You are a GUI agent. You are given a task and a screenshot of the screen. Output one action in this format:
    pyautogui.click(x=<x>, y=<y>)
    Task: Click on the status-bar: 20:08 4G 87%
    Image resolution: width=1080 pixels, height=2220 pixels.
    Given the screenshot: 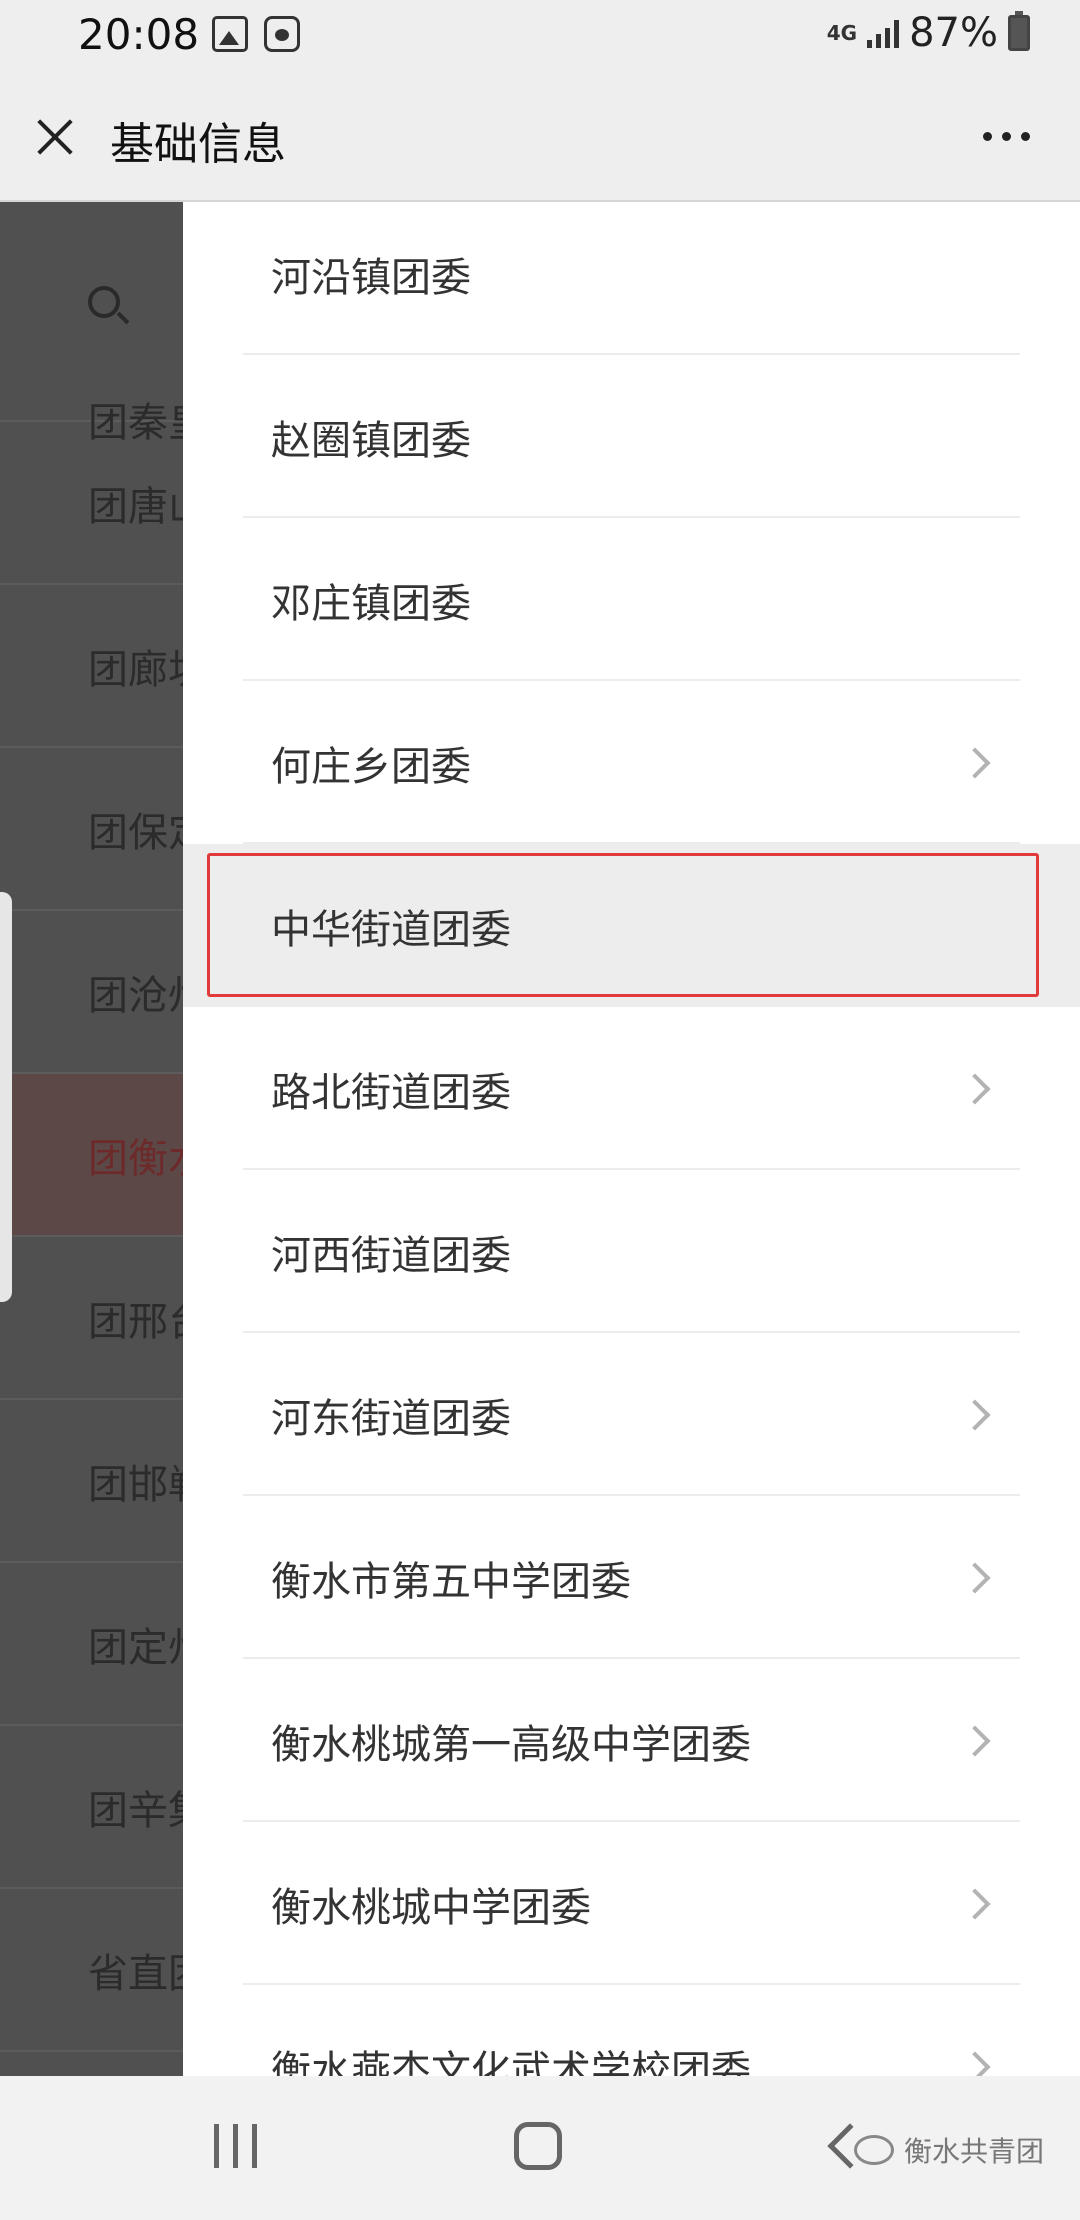 What is the action you would take?
    pyautogui.click(x=540, y=36)
    